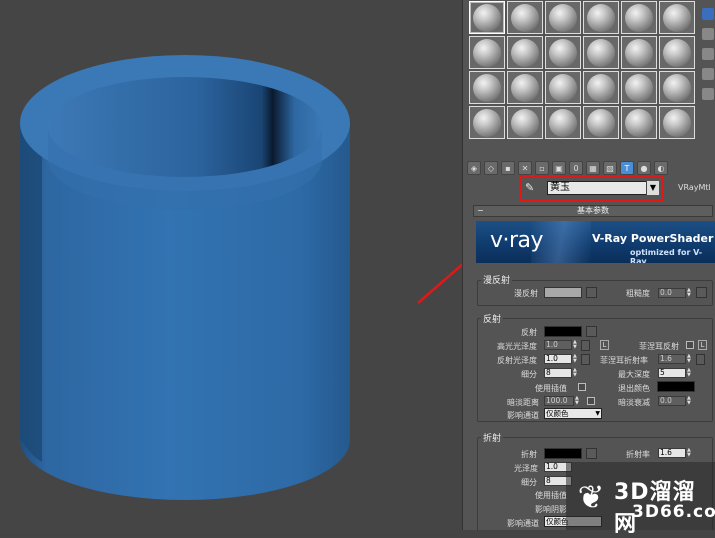 The width and height of the screenshot is (715, 538). What do you see at coordinates (610, 168) in the screenshot?
I see `show-end-result-icon: ▧` at bounding box center [610, 168].